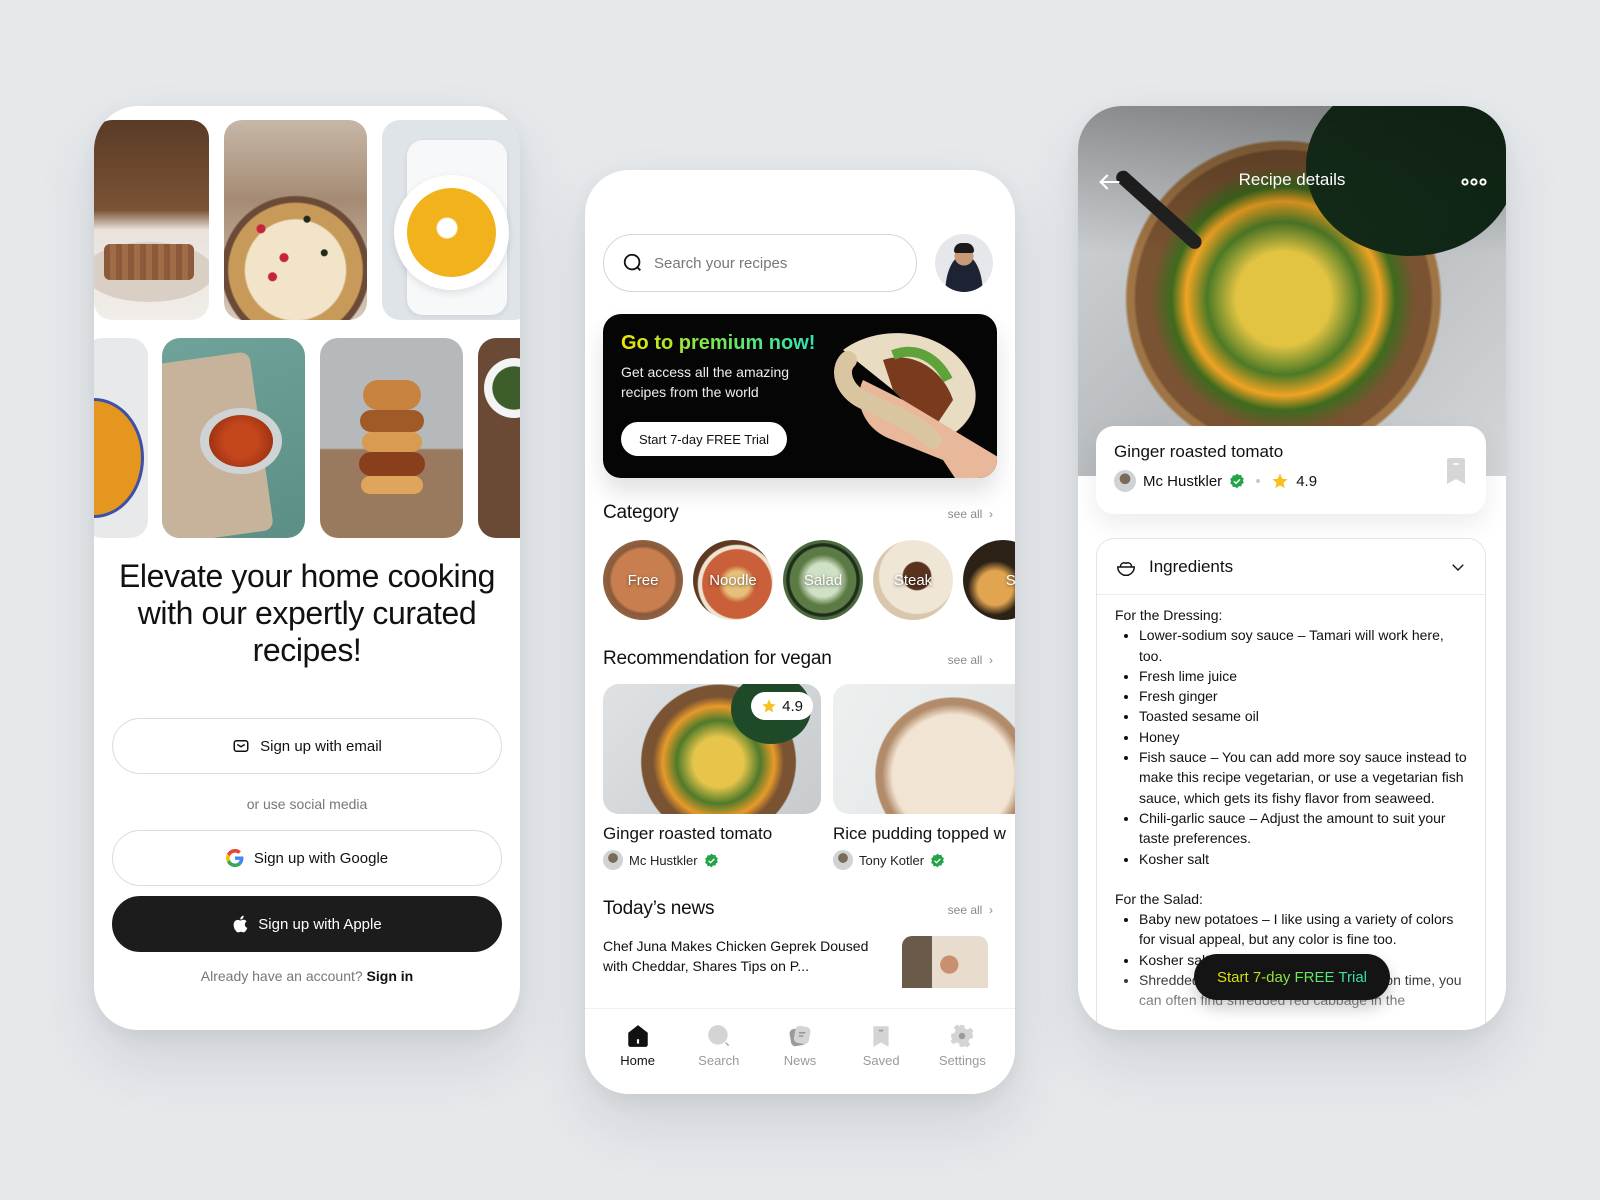 Image resolution: width=1600 pixels, height=1200 pixels. Describe the element at coordinates (1303, 716) in the screenshot. I see `ingredient-item: Toasted sesame oil` at that location.